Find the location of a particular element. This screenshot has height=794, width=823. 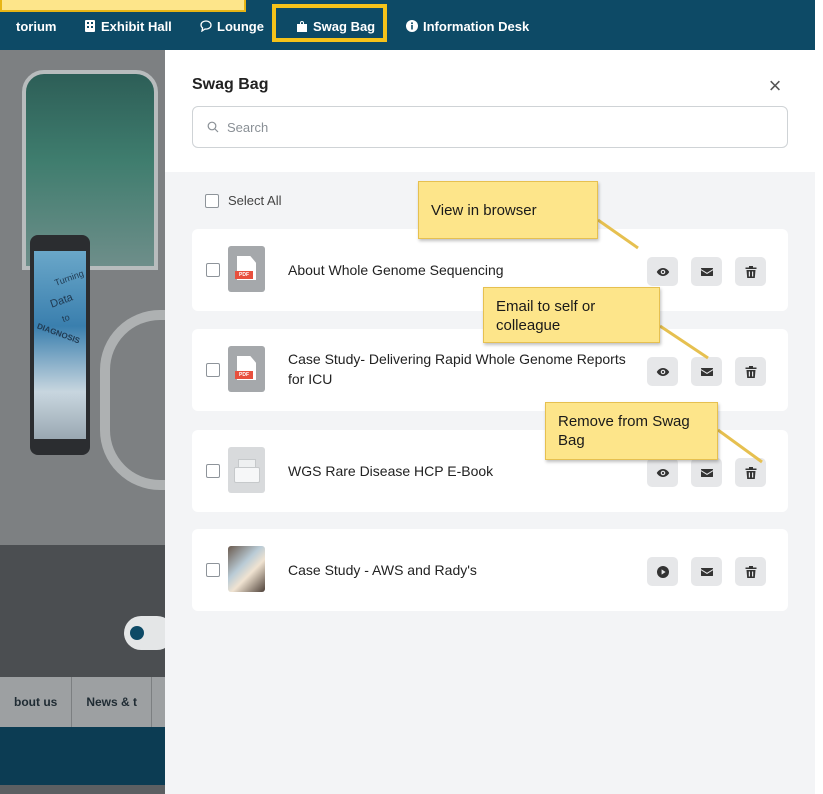

kiosk-screen: Turning Data to DIAGNOSIS is located at coordinates (60, 345).